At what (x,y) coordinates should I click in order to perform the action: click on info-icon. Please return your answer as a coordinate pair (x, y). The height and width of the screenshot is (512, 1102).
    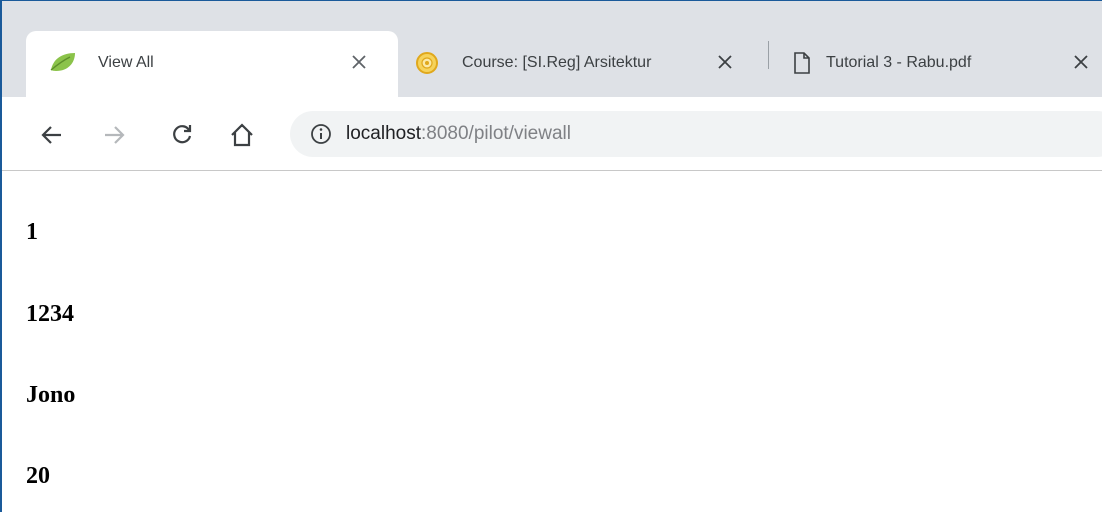
    Looking at the image, I should click on (321, 134).